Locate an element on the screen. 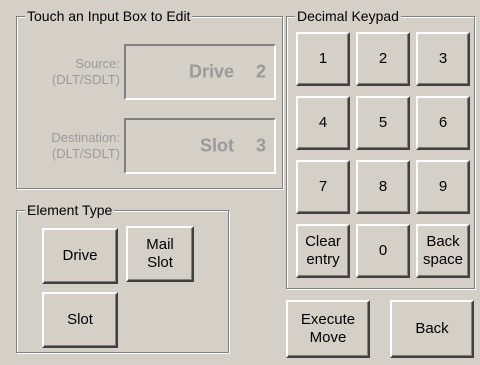 This screenshot has width=480, height=365. keypad-title: Decimal Keypad is located at coordinates (348, 16).